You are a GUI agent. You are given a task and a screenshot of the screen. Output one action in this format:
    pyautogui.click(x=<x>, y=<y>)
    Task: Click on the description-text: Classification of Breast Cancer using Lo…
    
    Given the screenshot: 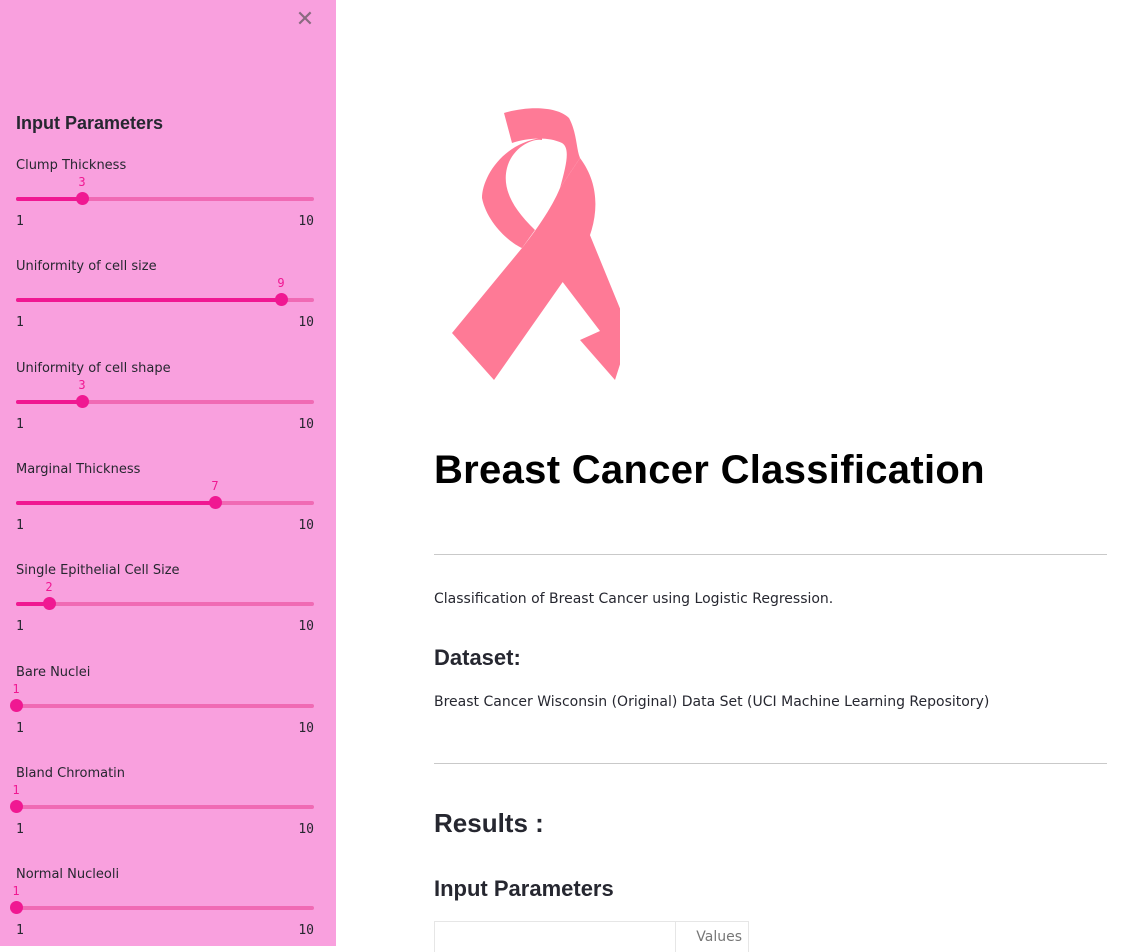 What is the action you would take?
    pyautogui.click(x=634, y=599)
    